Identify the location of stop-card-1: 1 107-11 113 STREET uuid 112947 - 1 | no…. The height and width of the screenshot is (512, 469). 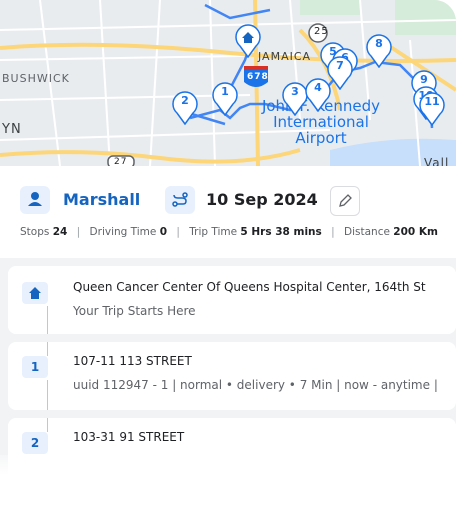
(232, 376).